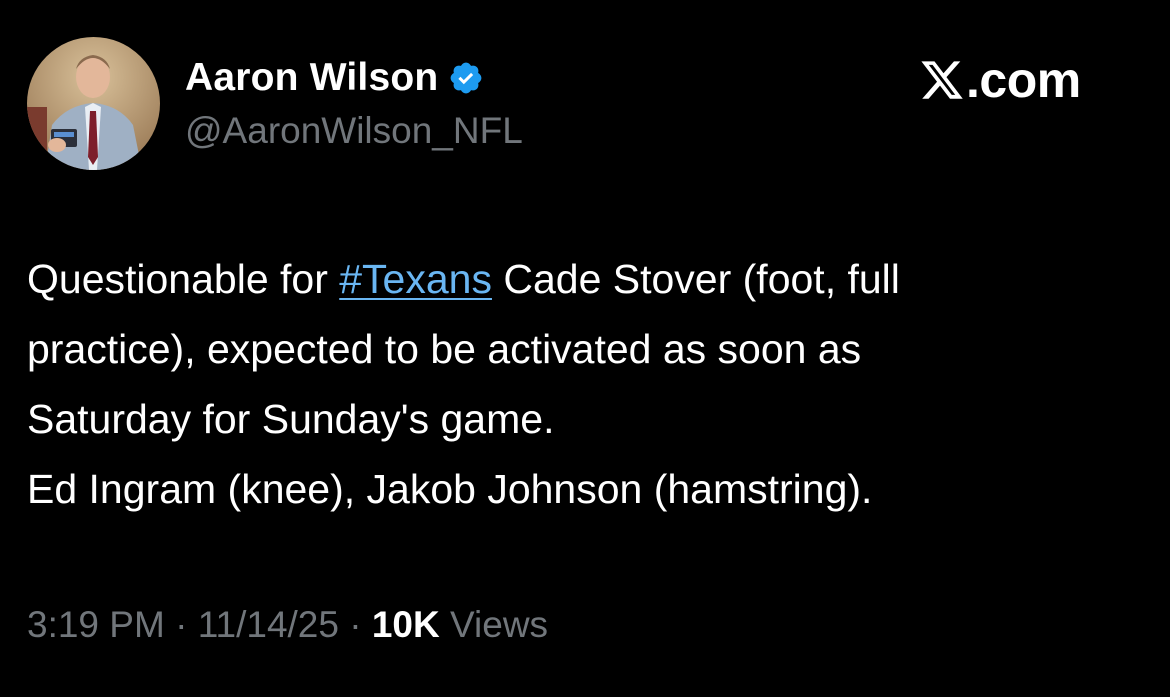  What do you see at coordinates (183, 279) in the screenshot?
I see `tweet-text-segment: Questionable for` at bounding box center [183, 279].